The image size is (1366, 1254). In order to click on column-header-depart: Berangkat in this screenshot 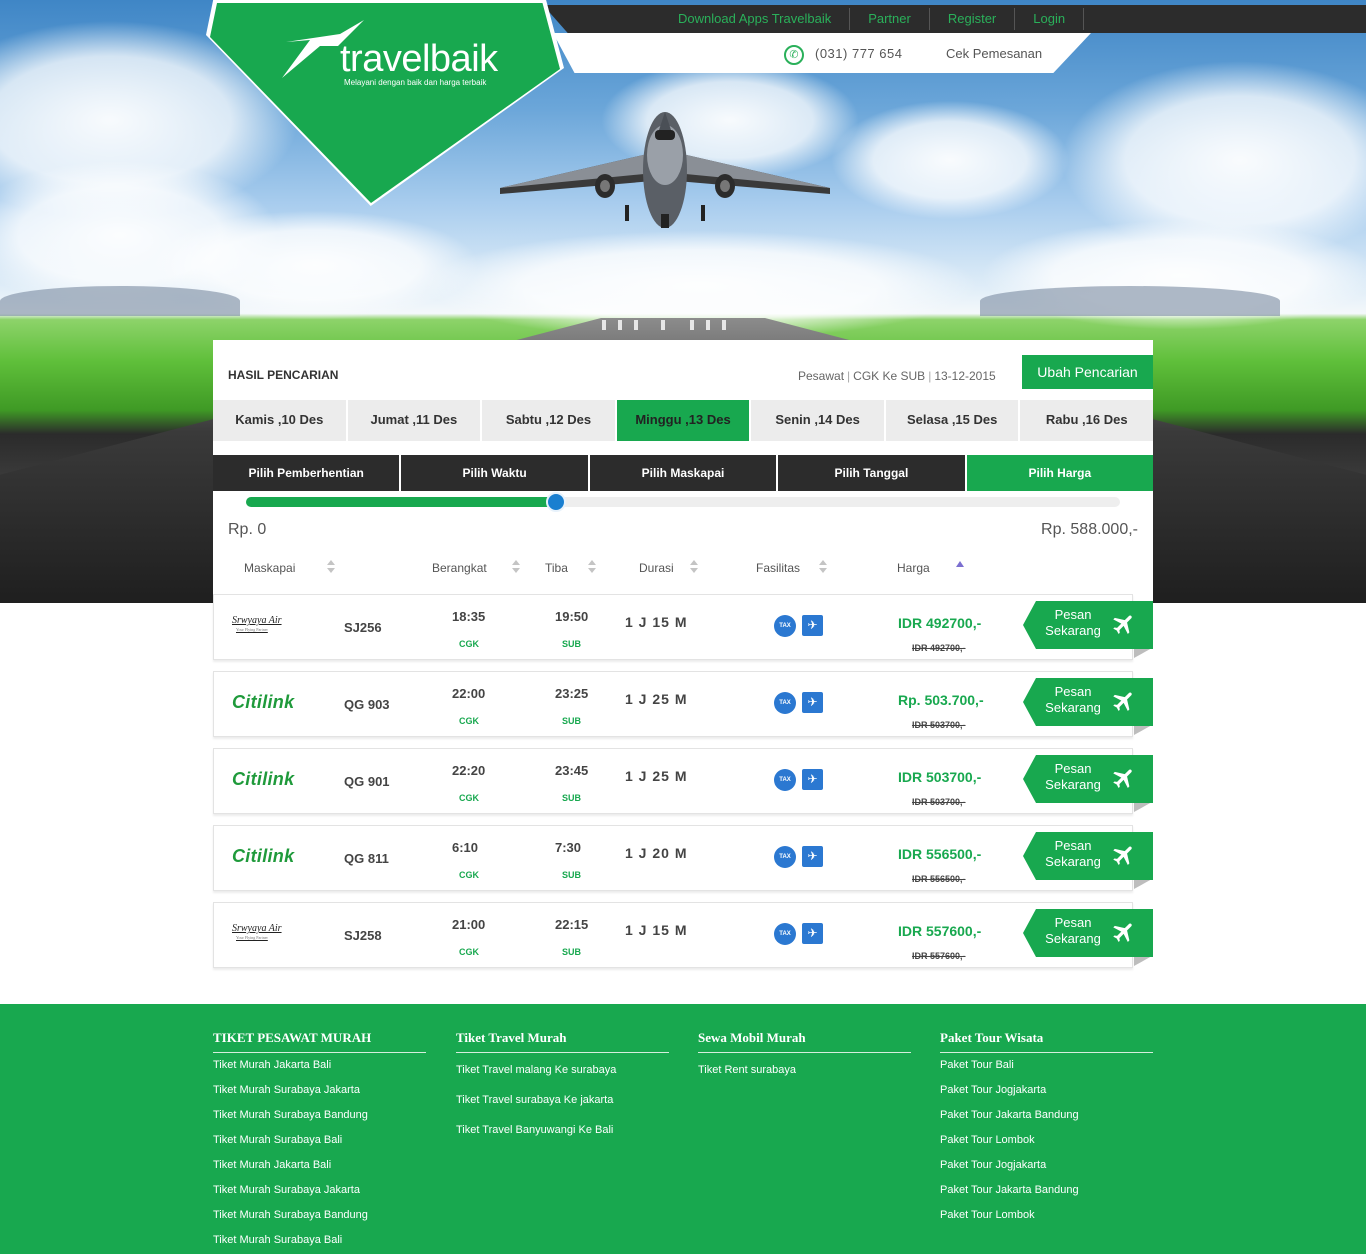, I will do `click(459, 568)`.